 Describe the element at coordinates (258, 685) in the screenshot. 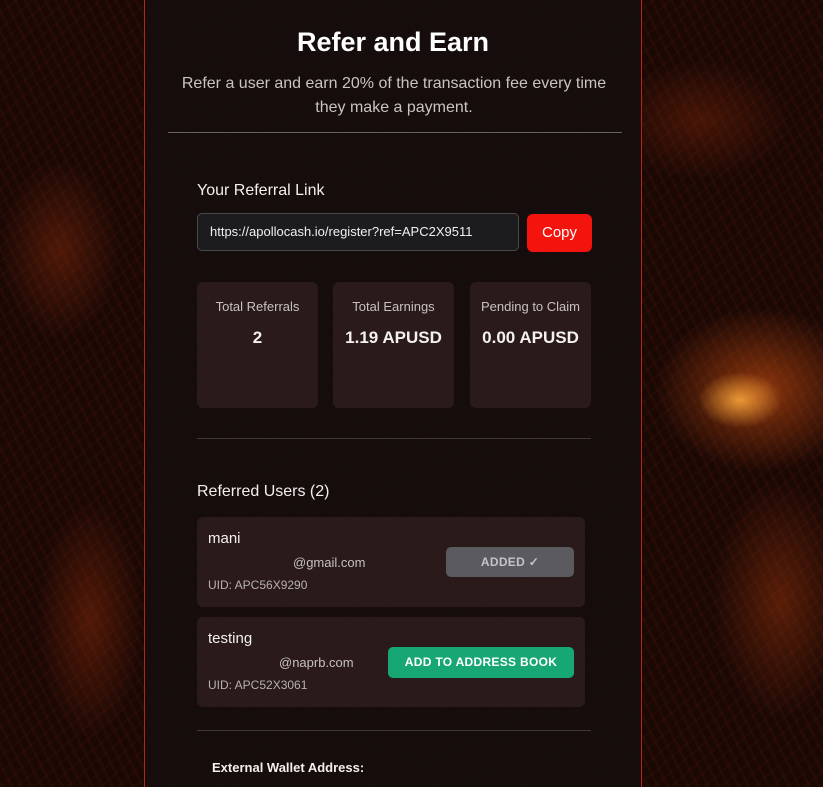

I see `user-uid: UID: APC52X3061` at that location.